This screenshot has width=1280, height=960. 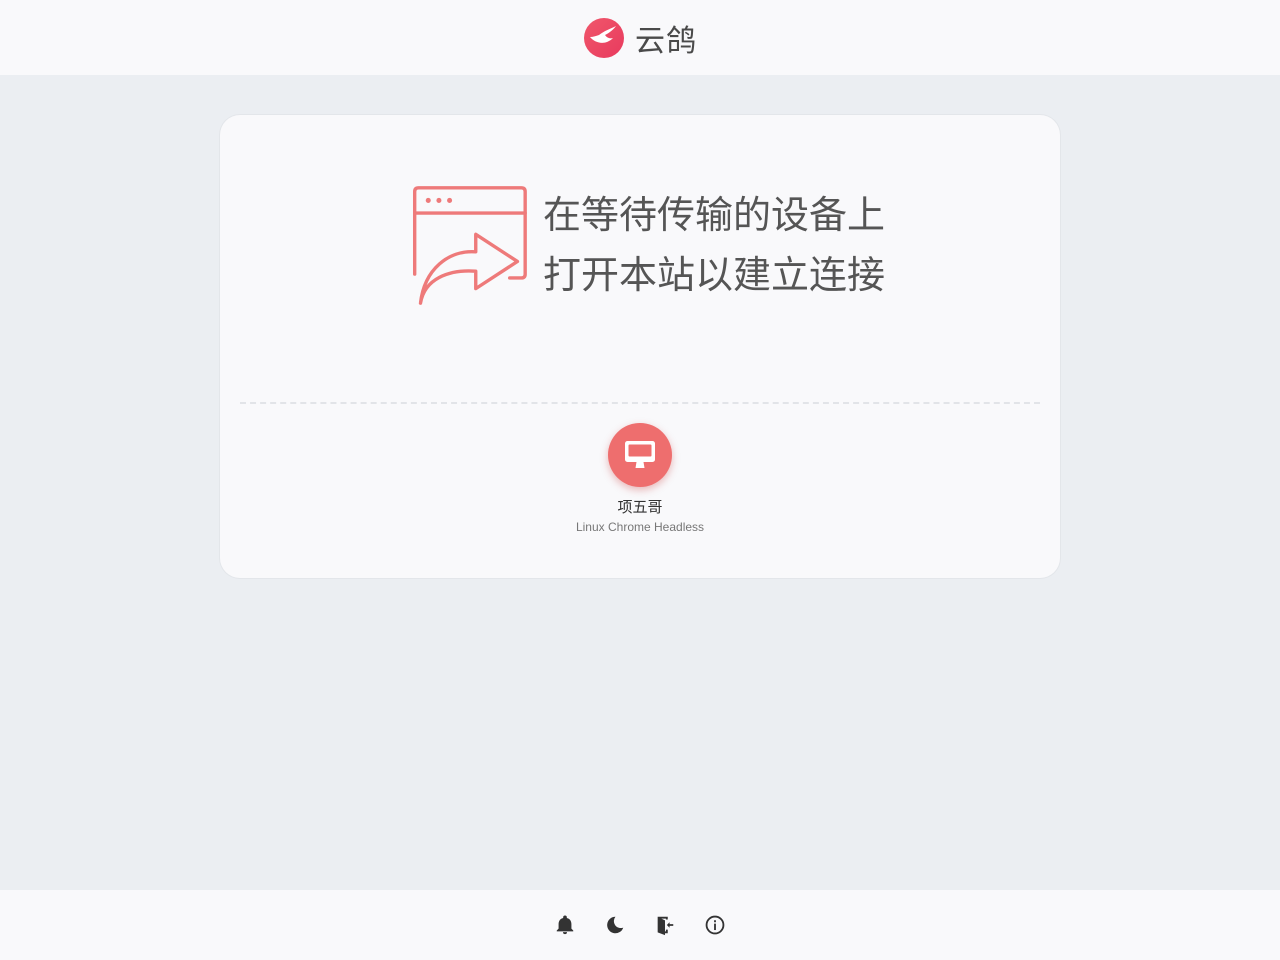 I want to click on brand: 云鸽, so click(x=640, y=38).